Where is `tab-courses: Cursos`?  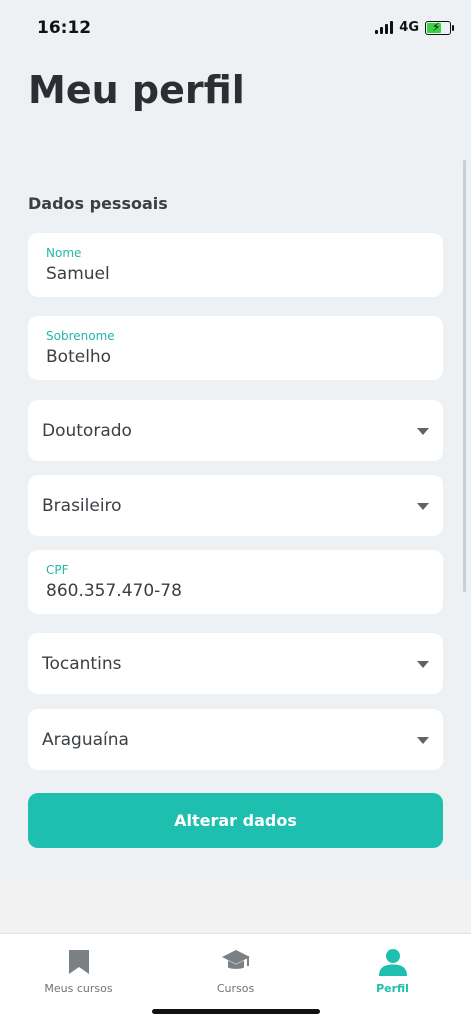 tab-courses: Cursos is located at coordinates (235, 969).